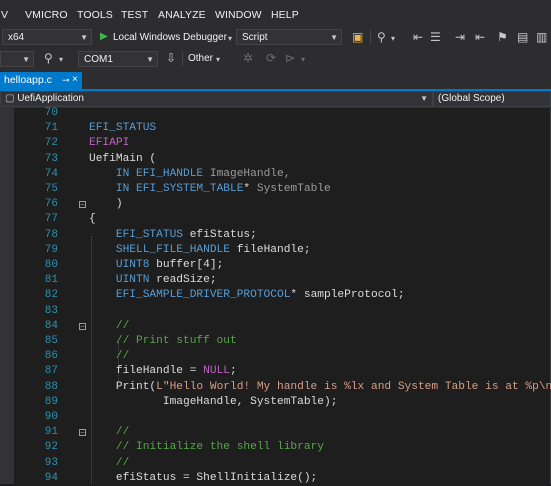  I want to click on code-token: // Print stuff out, so click(163, 341).